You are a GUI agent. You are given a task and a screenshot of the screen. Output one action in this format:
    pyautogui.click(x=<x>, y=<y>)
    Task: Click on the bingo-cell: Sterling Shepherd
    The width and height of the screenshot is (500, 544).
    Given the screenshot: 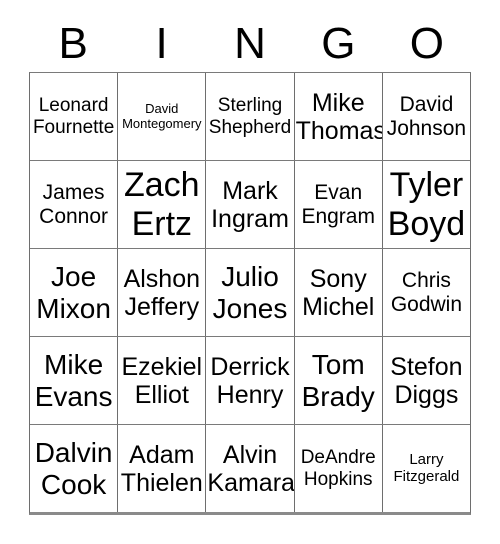 What is the action you would take?
    pyautogui.click(x=250, y=116)
    